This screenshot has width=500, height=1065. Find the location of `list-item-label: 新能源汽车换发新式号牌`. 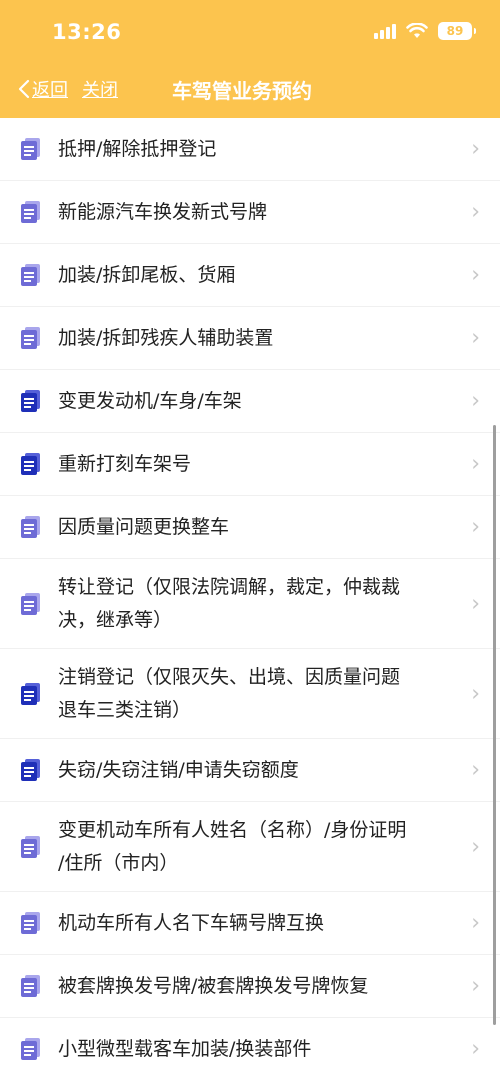

list-item-label: 新能源汽车换发新式号牌 is located at coordinates (163, 211).